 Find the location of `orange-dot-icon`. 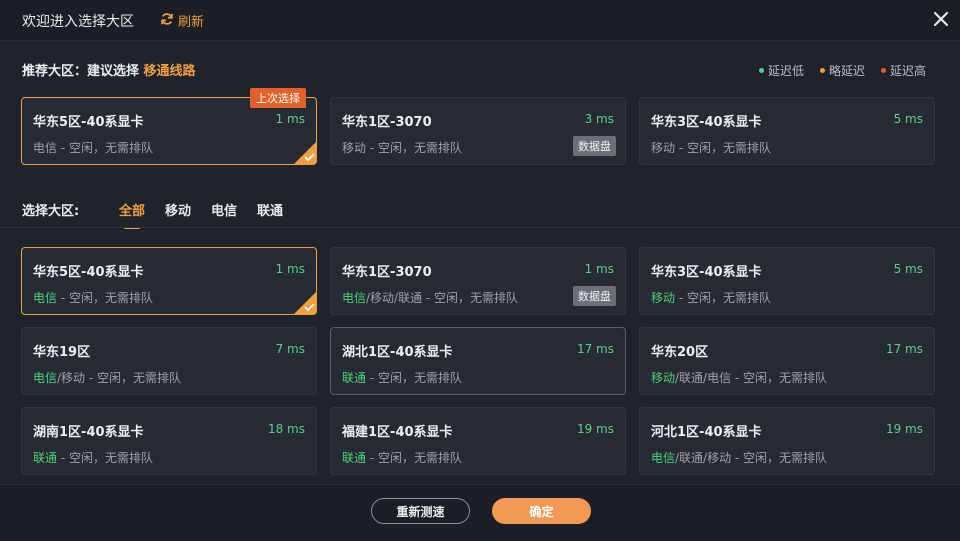

orange-dot-icon is located at coordinates (822, 70).